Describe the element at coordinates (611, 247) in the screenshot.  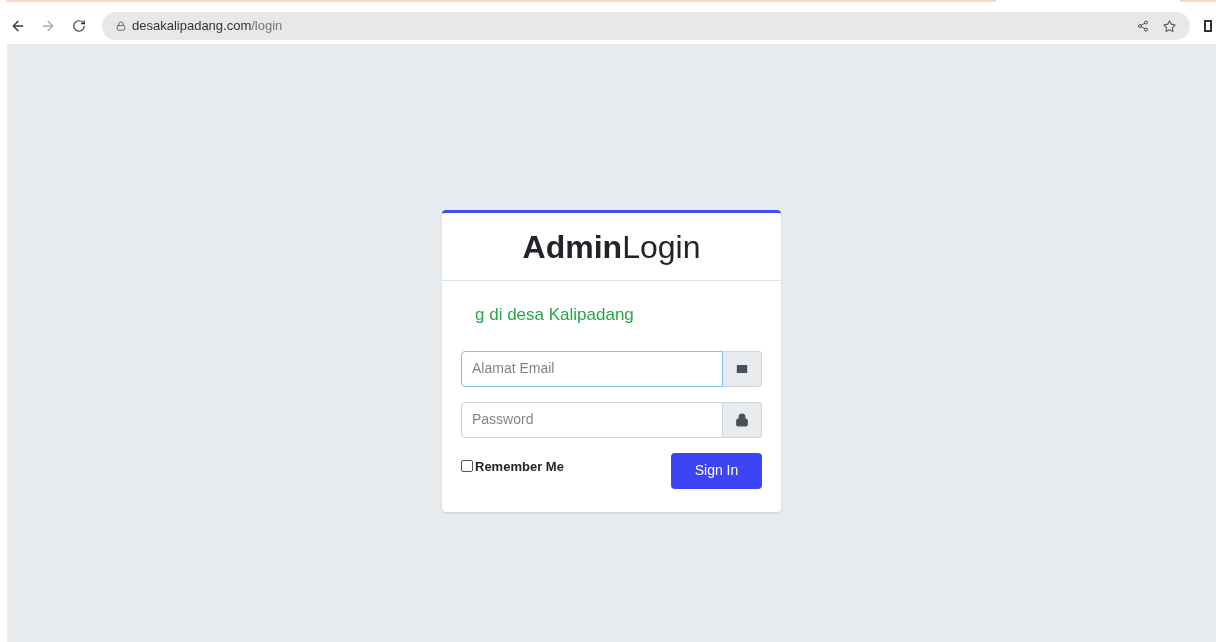
I see `login-title: AdminLogin` at that location.